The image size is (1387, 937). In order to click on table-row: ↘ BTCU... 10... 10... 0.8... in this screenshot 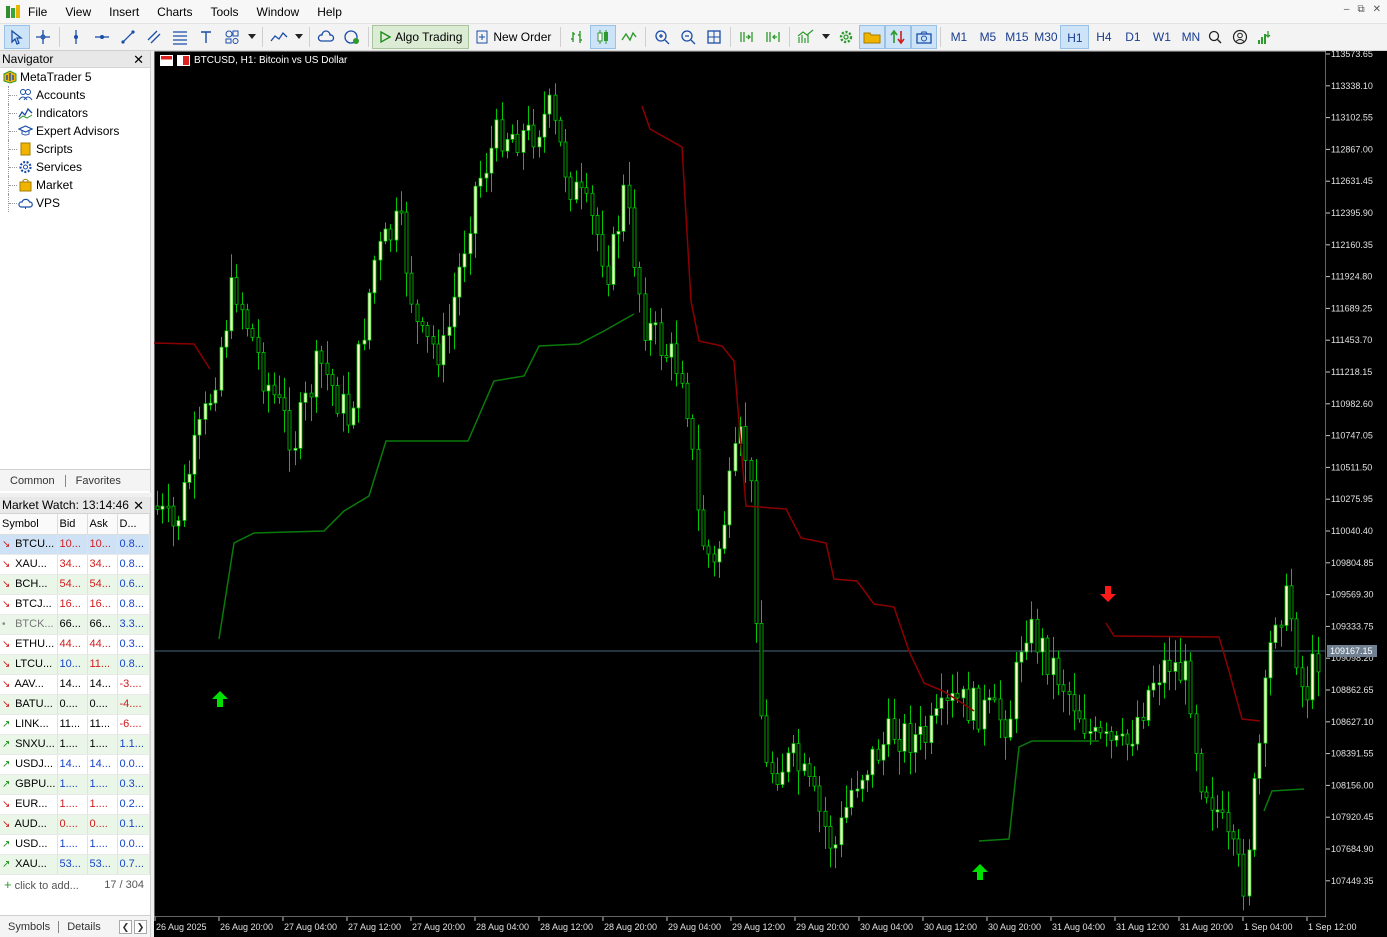, I will do `click(75, 544)`.